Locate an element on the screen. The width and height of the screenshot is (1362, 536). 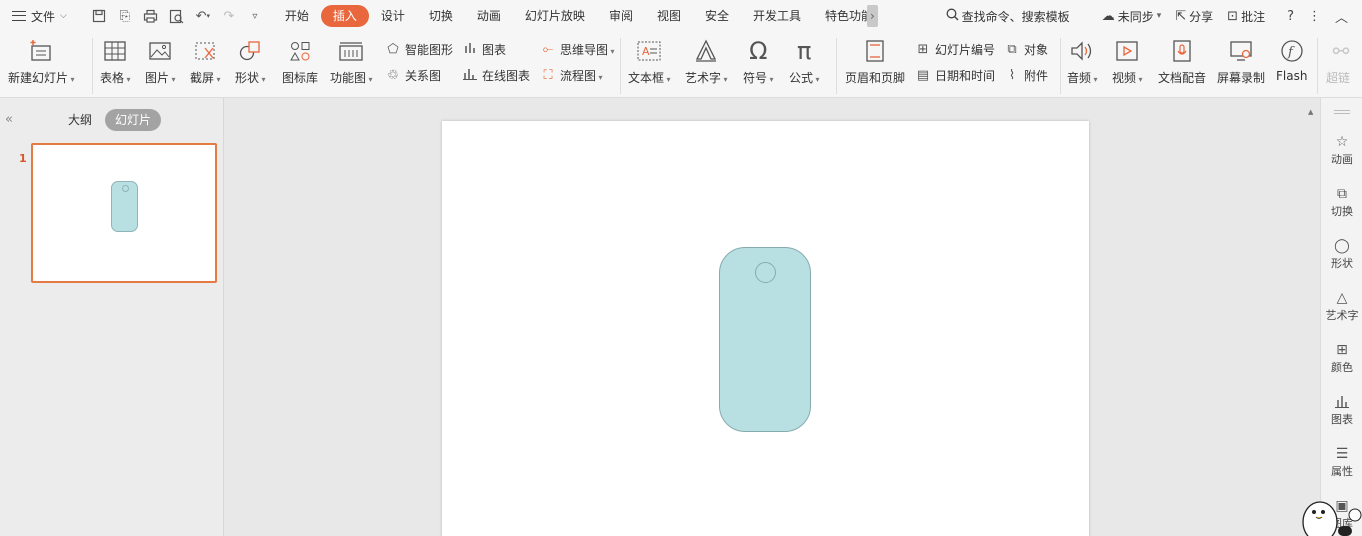
pane-chart: 图表 is located at coordinates (1341, 410).